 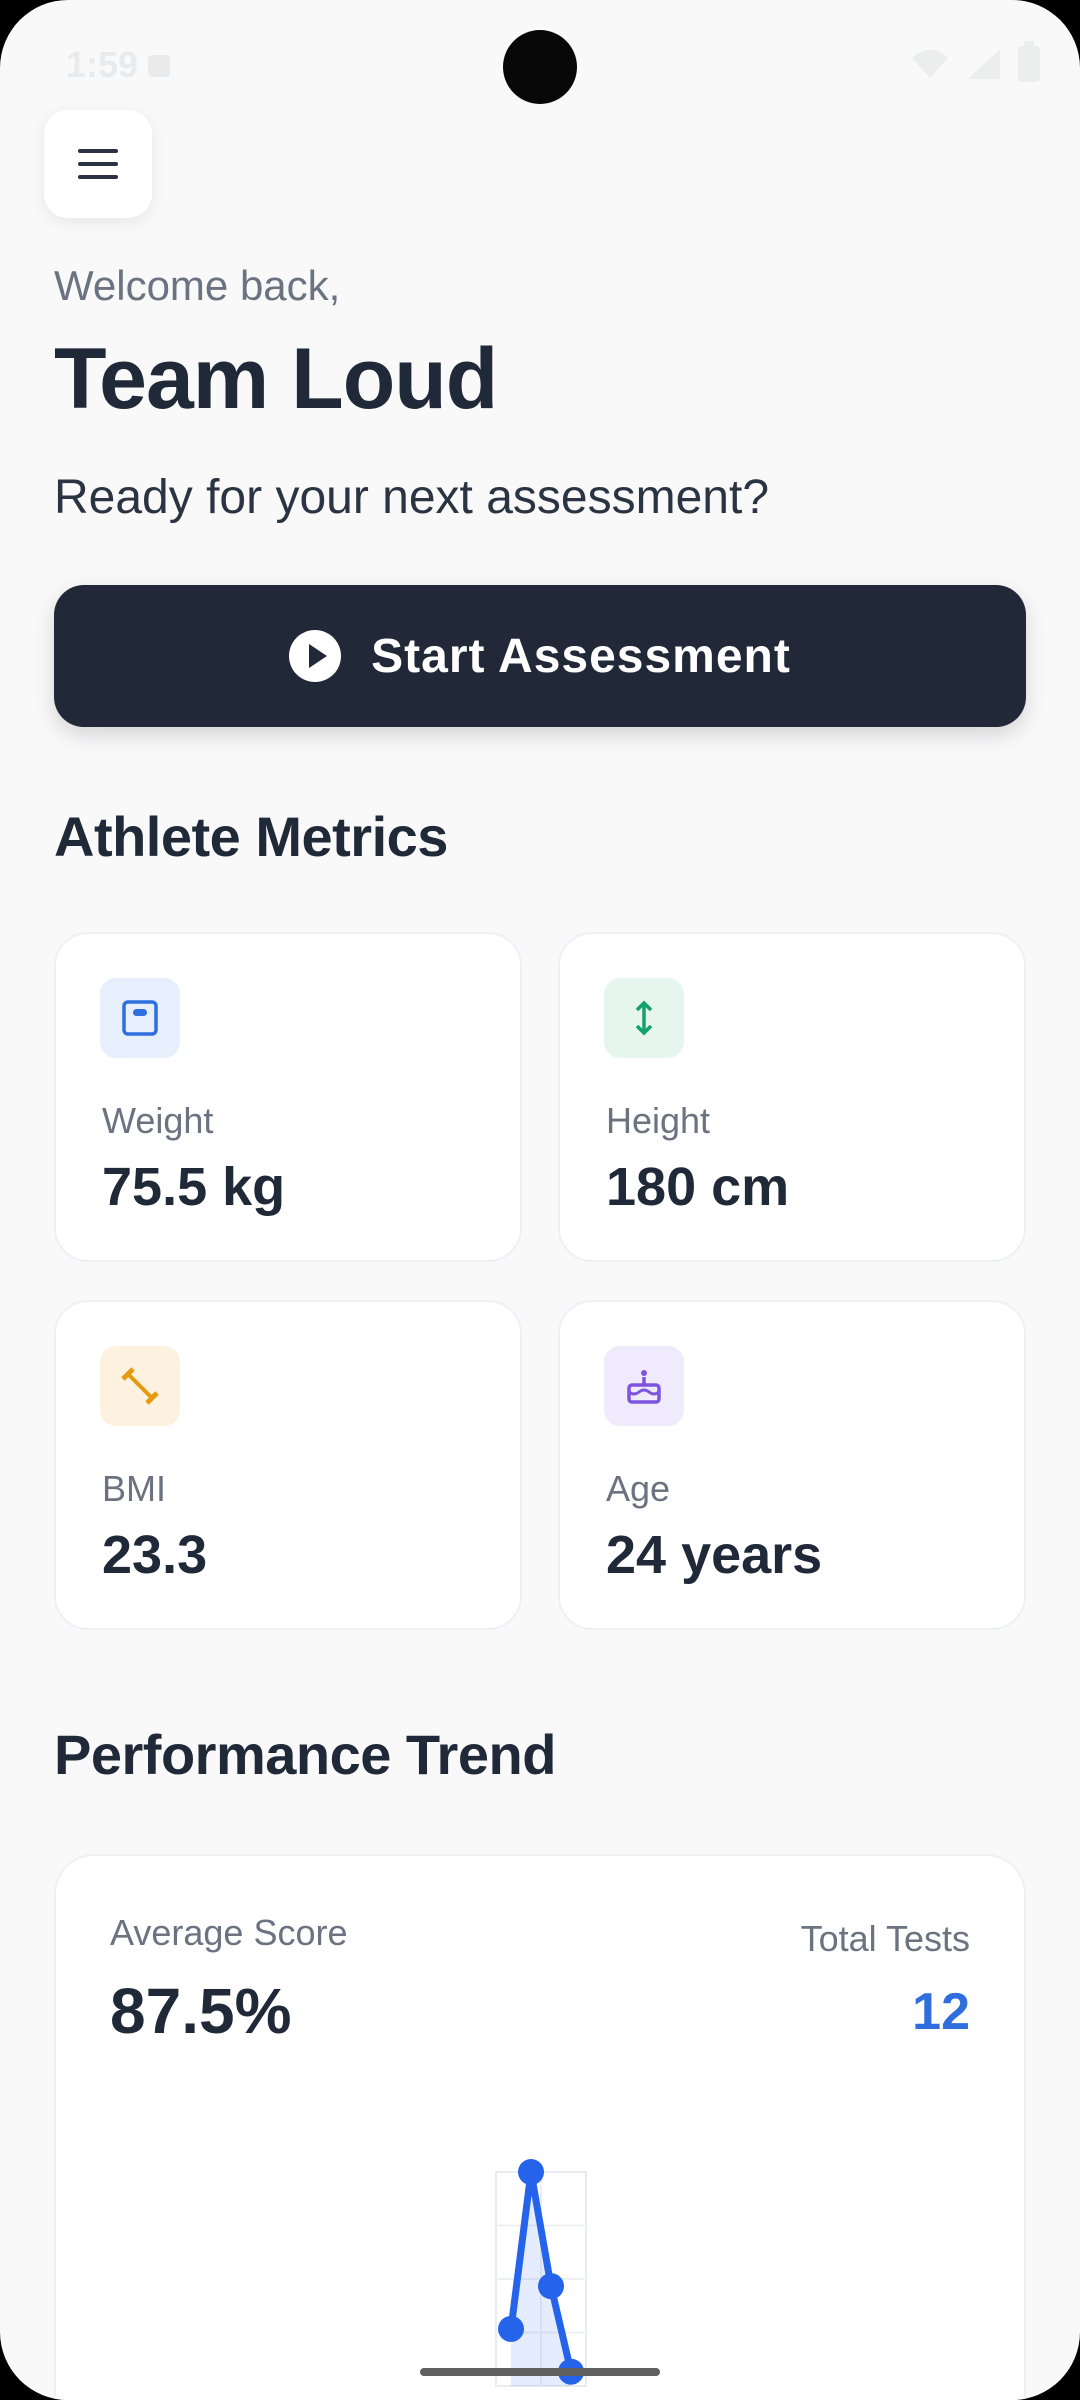 I want to click on menu-button, so click(x=98, y=164).